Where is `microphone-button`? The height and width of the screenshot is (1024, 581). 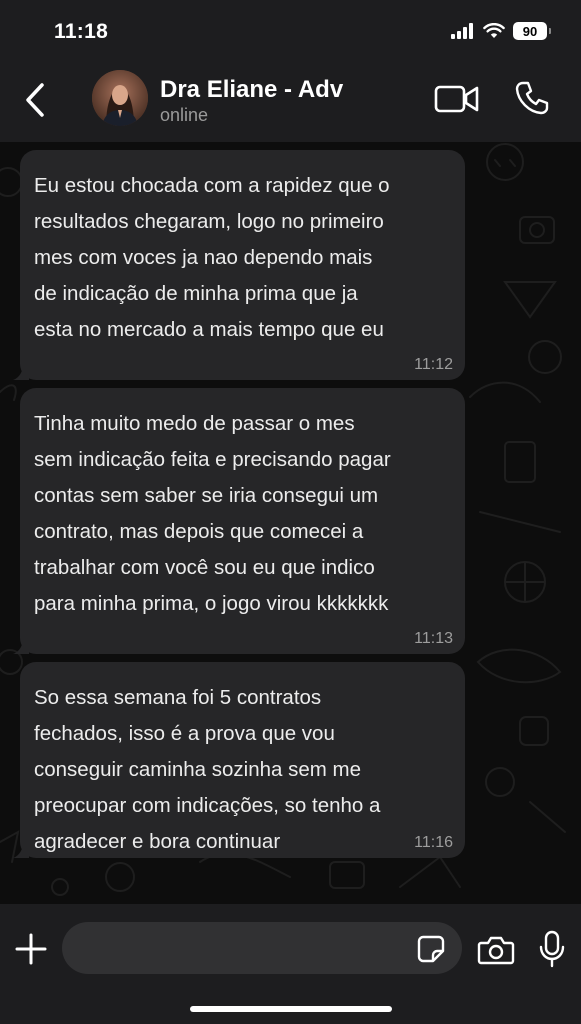 microphone-button is located at coordinates (552, 949).